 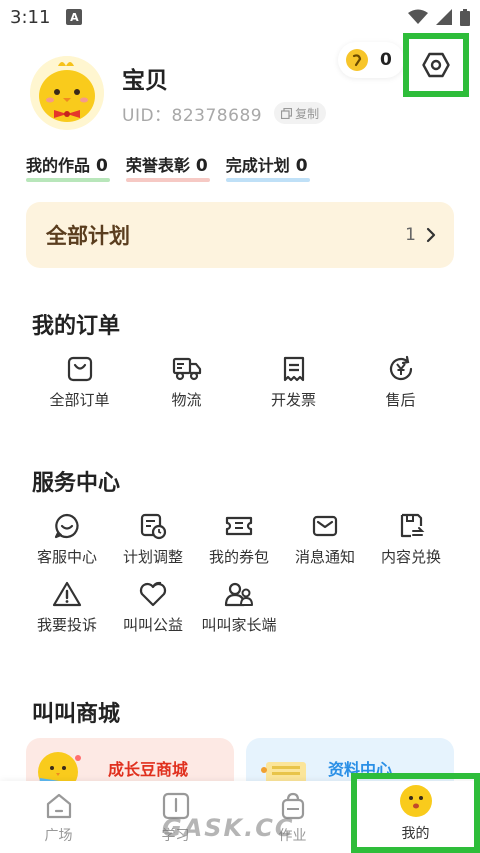 What do you see at coordinates (257, 165) in the screenshot?
I see `stat-label: 完成计划` at bounding box center [257, 165].